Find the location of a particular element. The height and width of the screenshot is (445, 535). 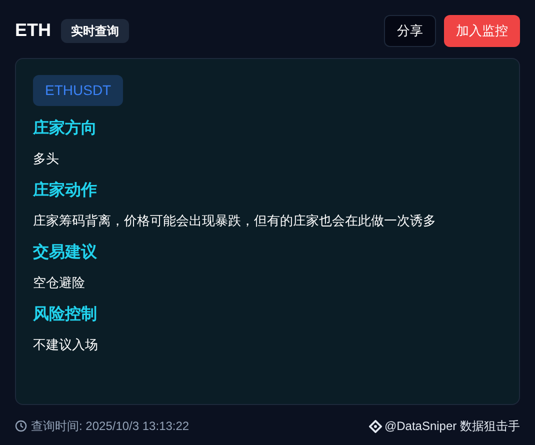

section-heading: 庄家方向 is located at coordinates (65, 128).